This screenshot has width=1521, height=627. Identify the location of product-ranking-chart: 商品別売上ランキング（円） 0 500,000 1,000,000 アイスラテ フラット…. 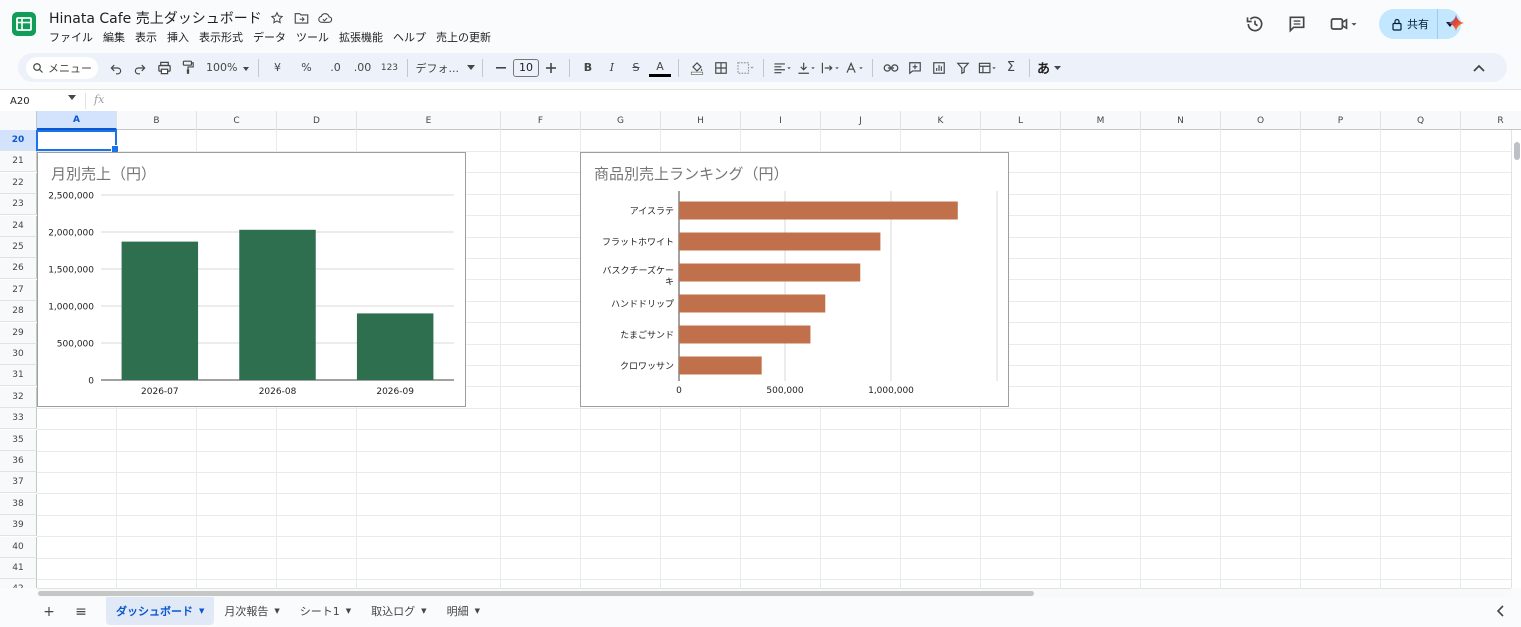
(794, 279).